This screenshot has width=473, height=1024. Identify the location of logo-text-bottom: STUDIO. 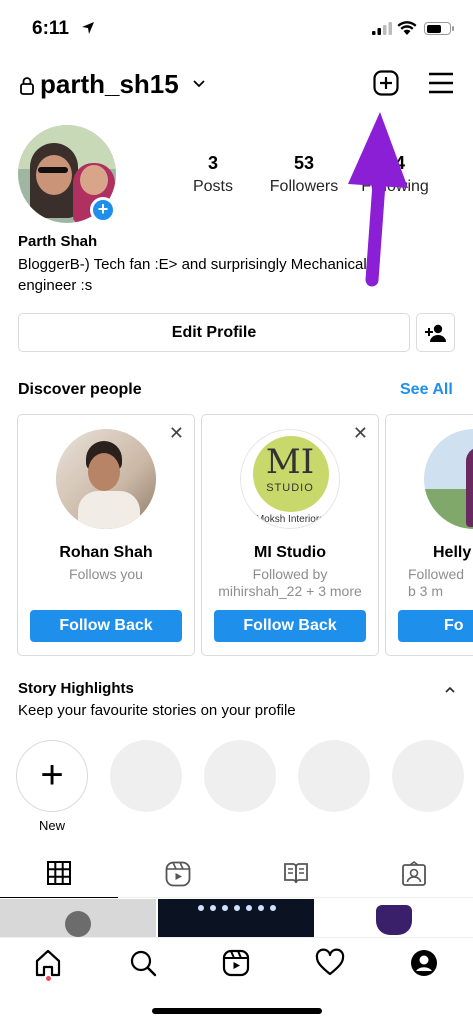
(290, 488).